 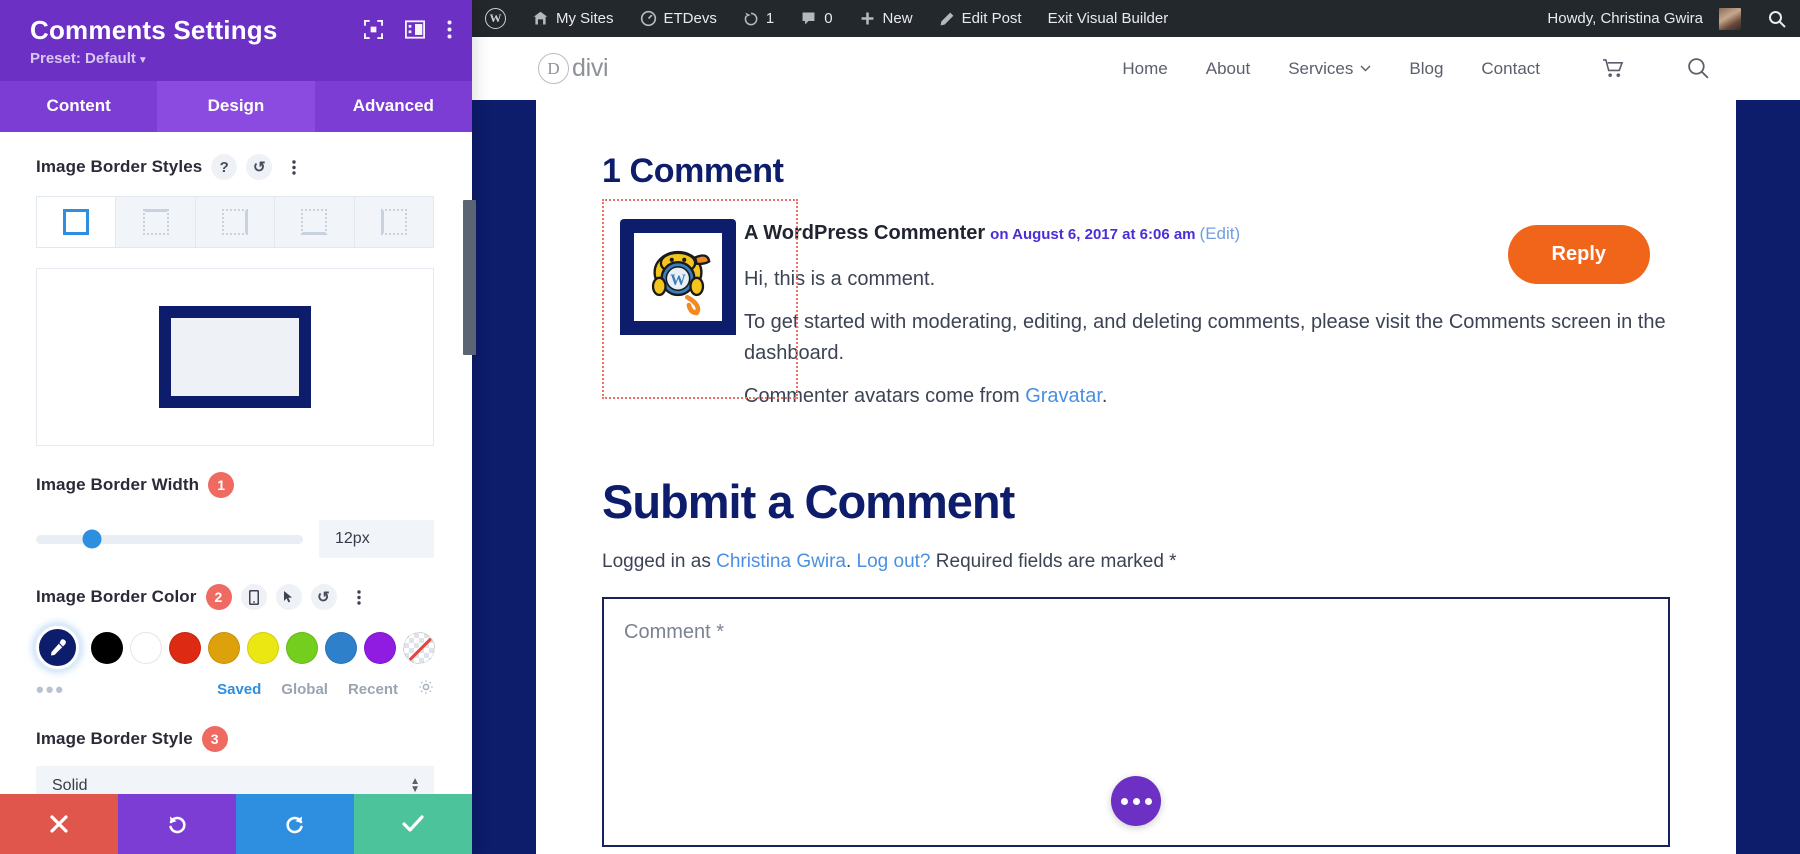 What do you see at coordinates (341, 647) in the screenshot?
I see `swatch-blue` at bounding box center [341, 647].